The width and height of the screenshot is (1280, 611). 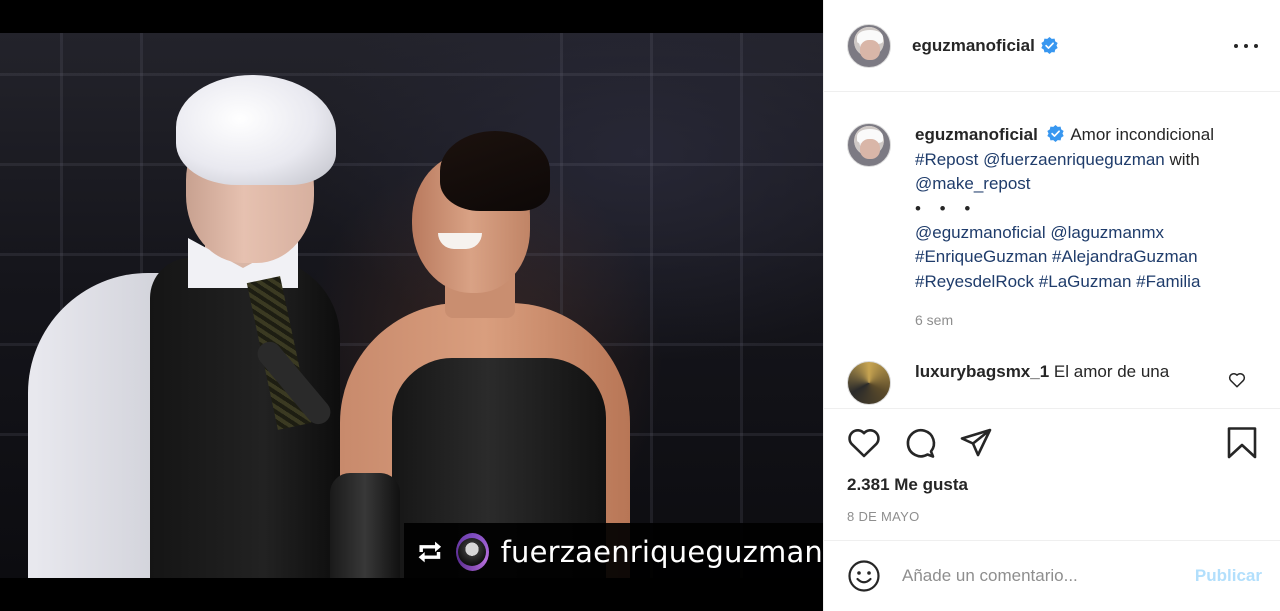 What do you see at coordinates (1111, 371) in the screenshot?
I see `comment-text: El amor de una` at bounding box center [1111, 371].